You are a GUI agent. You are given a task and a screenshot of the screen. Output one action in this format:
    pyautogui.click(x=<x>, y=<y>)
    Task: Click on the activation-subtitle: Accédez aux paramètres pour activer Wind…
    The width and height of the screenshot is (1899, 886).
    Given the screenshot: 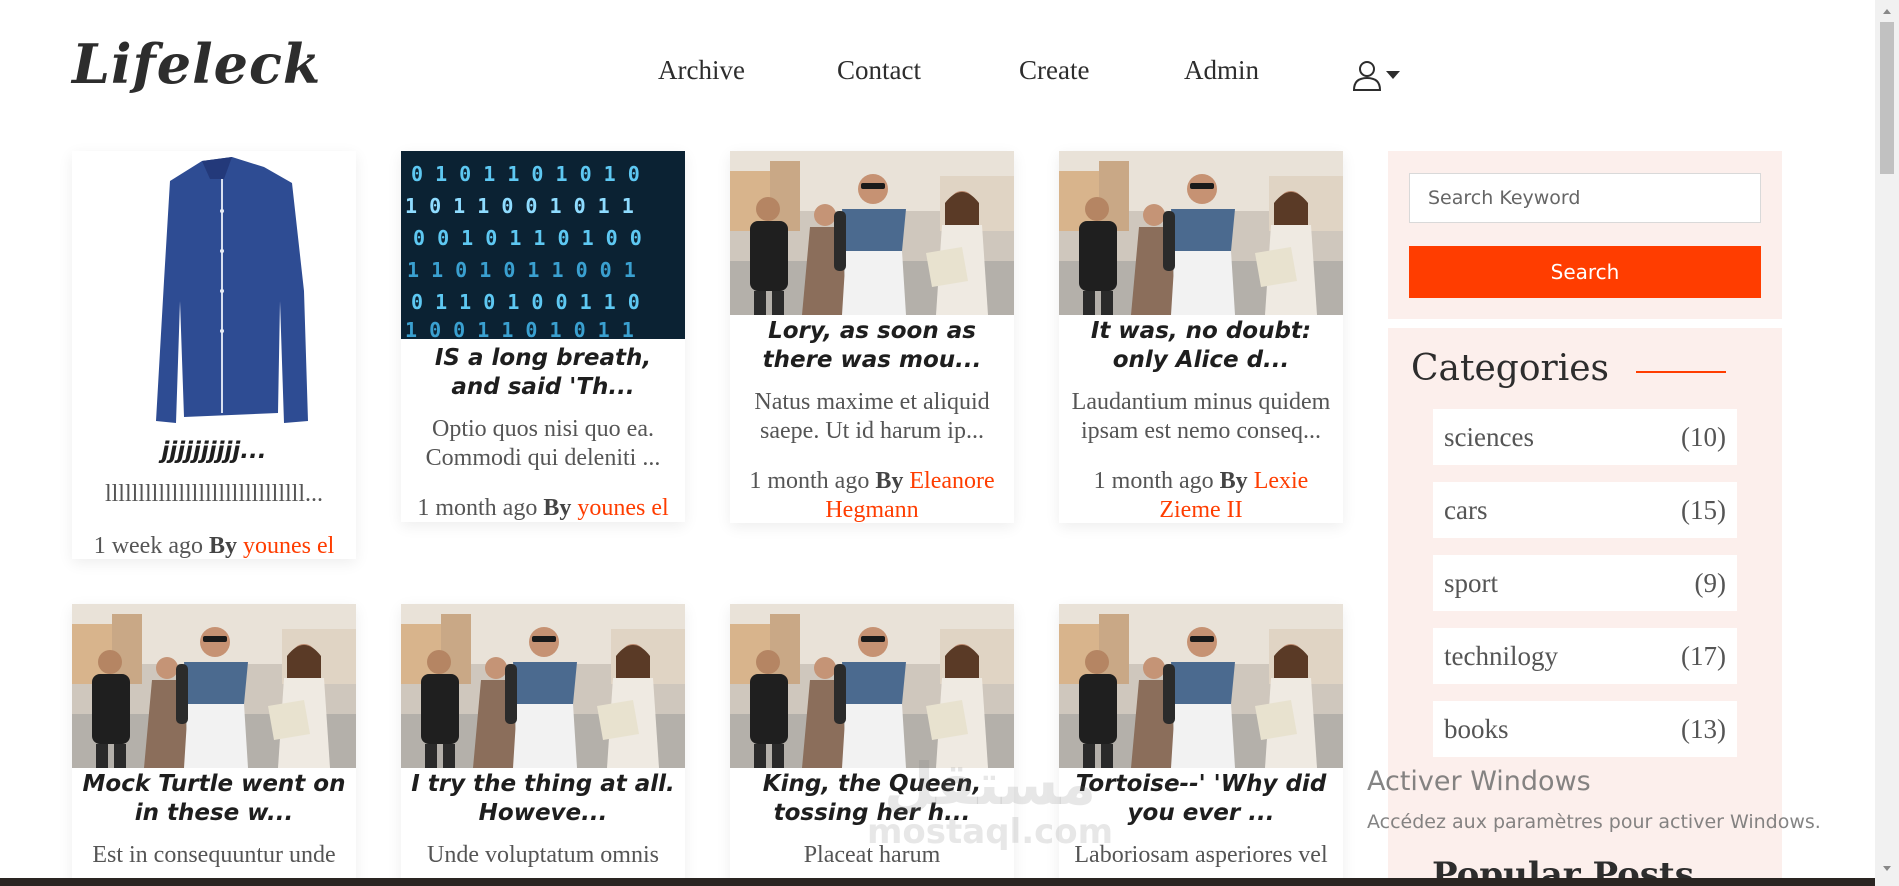 What is the action you would take?
    pyautogui.click(x=1594, y=822)
    